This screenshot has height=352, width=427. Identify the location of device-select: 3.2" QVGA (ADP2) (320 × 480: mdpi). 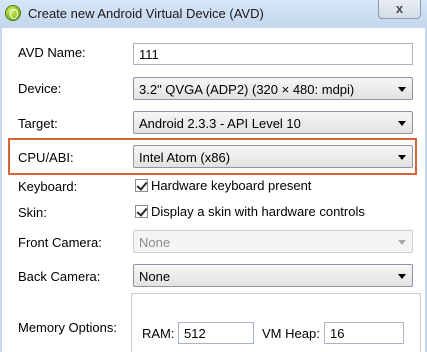
(273, 88).